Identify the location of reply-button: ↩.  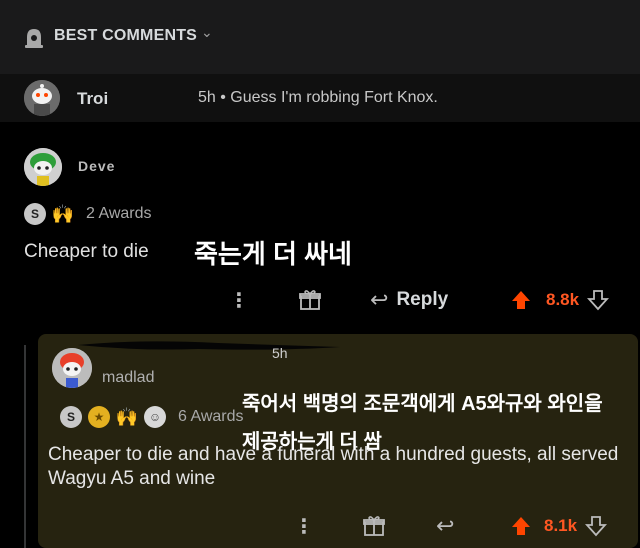
(445, 526).